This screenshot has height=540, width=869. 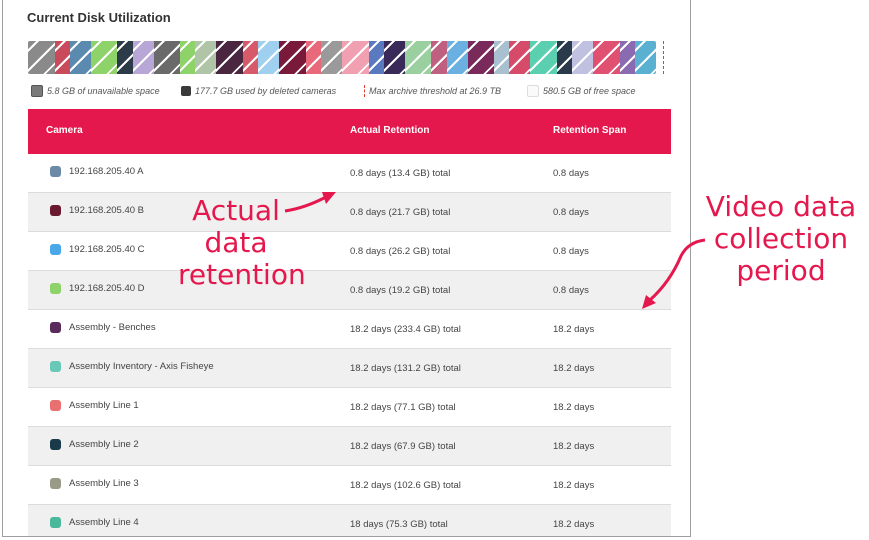 I want to click on arrow-video-period, so click(x=677, y=270).